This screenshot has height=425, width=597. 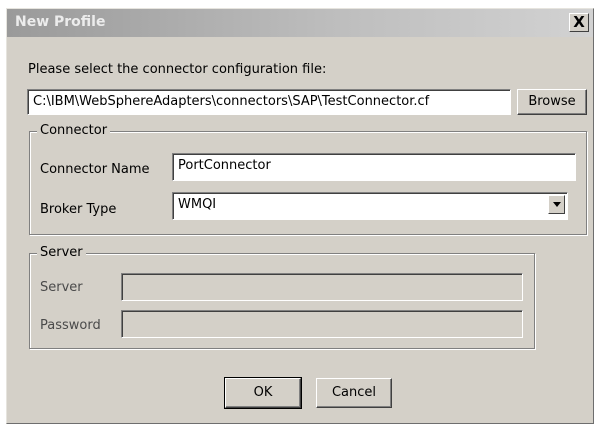 What do you see at coordinates (322, 324) in the screenshot?
I see `password-input` at bounding box center [322, 324].